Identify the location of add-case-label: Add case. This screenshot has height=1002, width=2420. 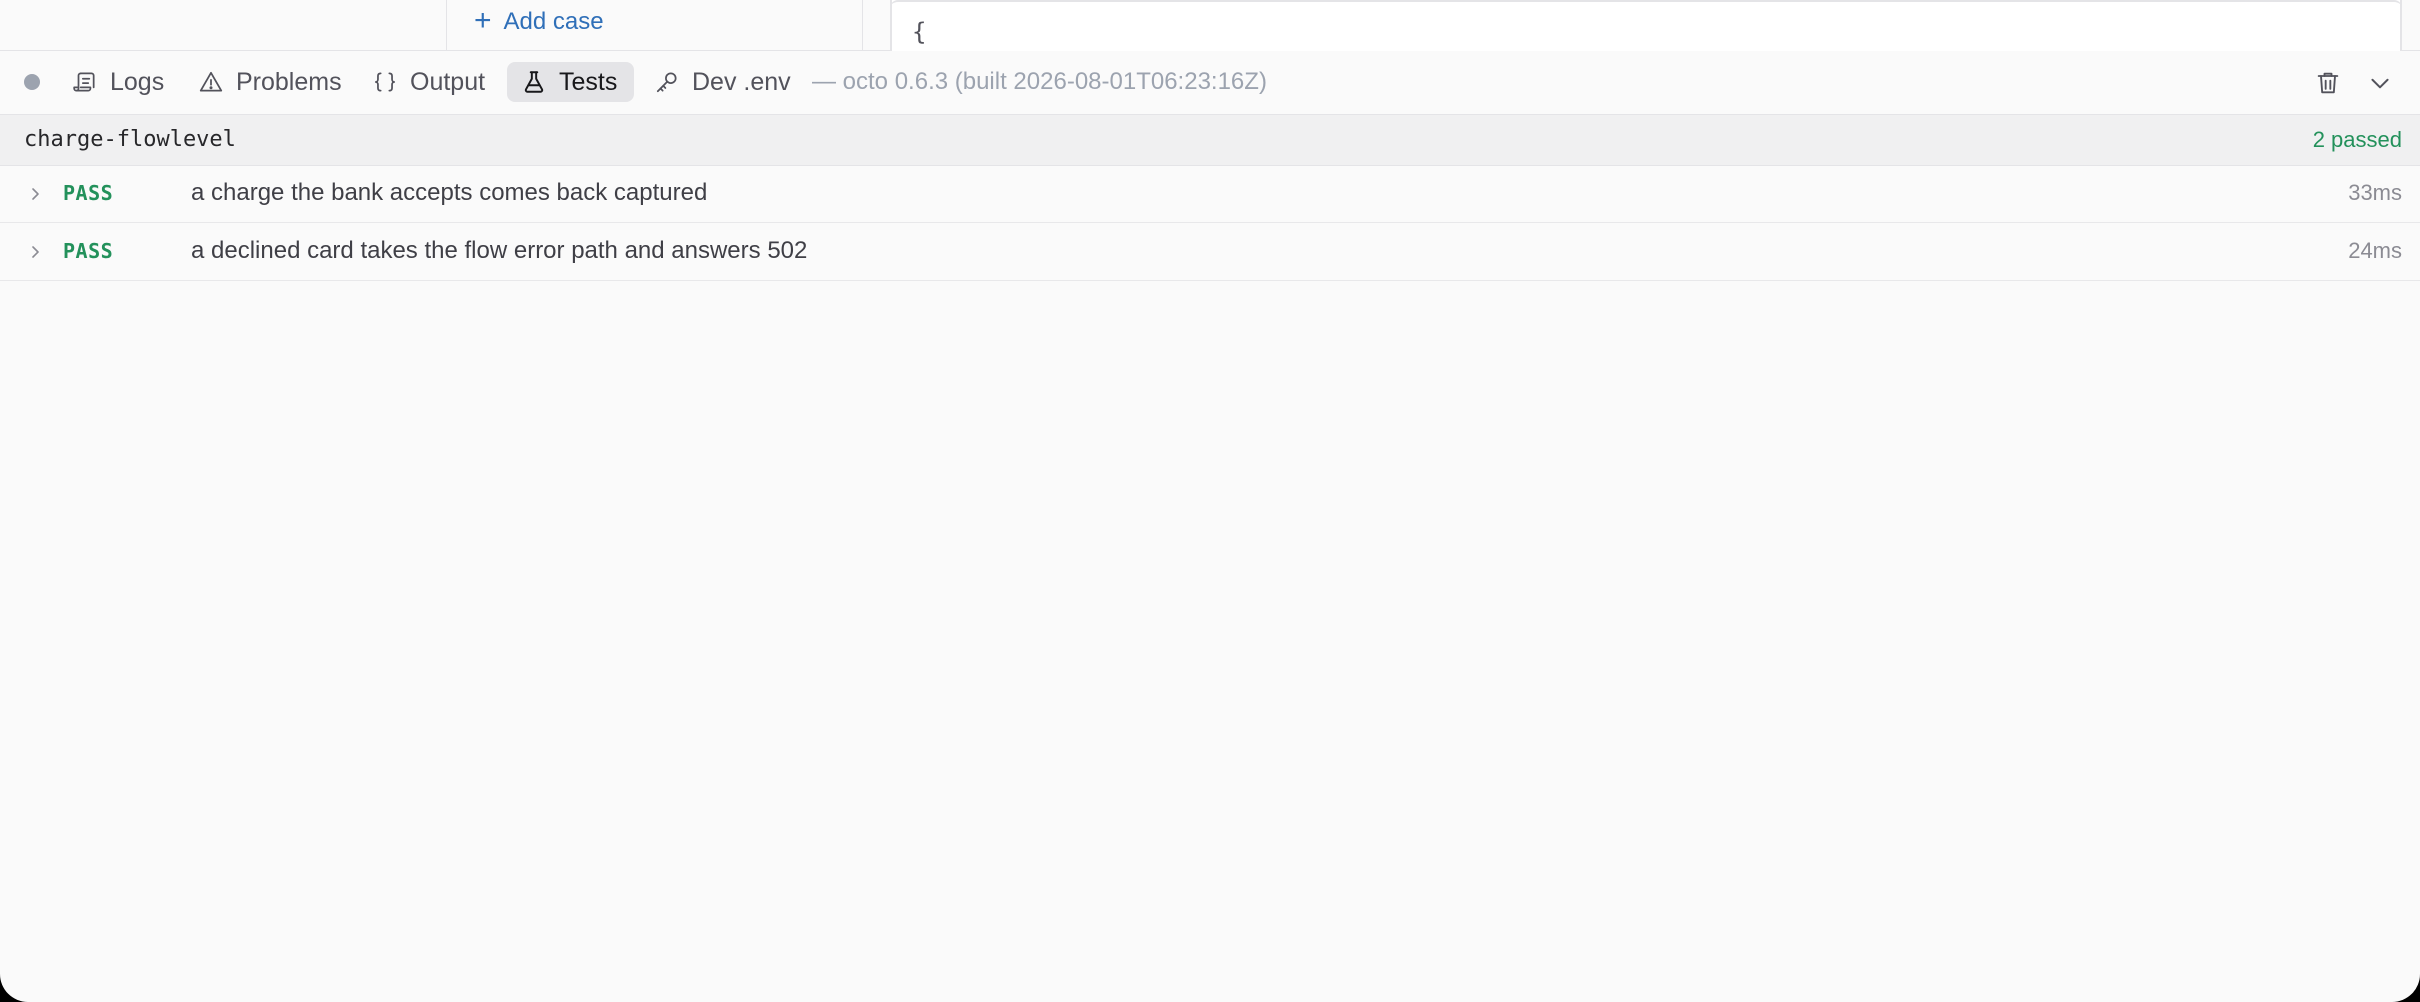
(553, 21).